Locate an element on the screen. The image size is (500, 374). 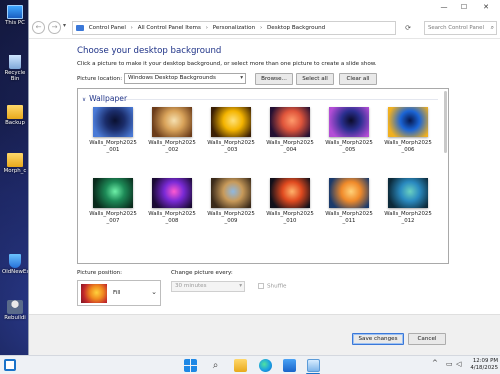
tray-overflow-icon: ^ is located at coordinates (435, 363).